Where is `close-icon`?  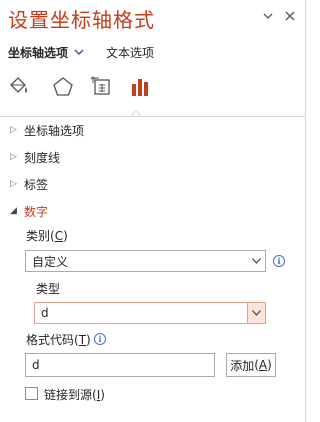 close-icon is located at coordinates (290, 16).